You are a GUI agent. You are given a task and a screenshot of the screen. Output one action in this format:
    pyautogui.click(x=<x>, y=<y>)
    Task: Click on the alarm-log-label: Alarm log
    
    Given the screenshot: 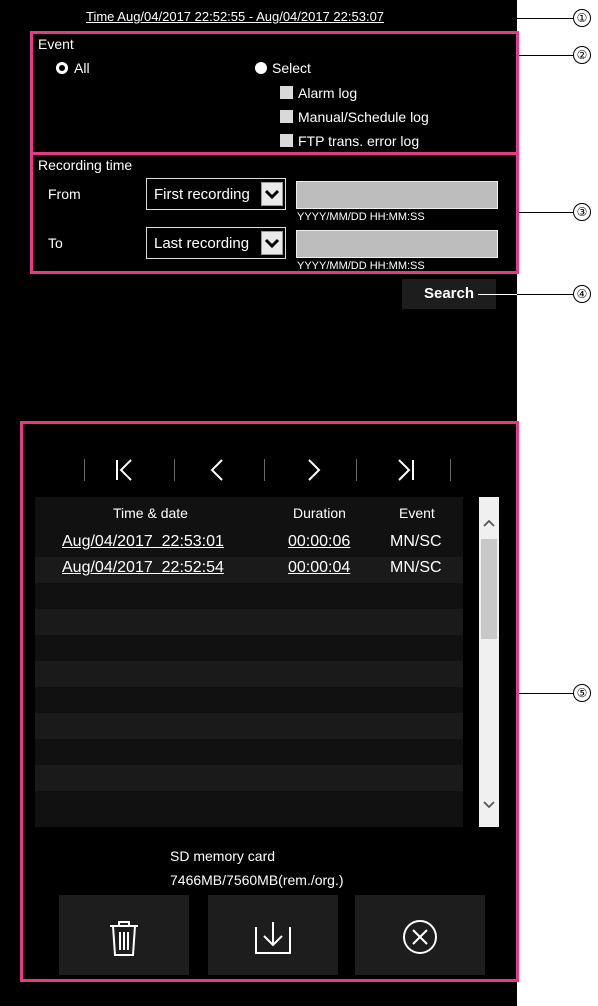 What is the action you would take?
    pyautogui.click(x=328, y=93)
    